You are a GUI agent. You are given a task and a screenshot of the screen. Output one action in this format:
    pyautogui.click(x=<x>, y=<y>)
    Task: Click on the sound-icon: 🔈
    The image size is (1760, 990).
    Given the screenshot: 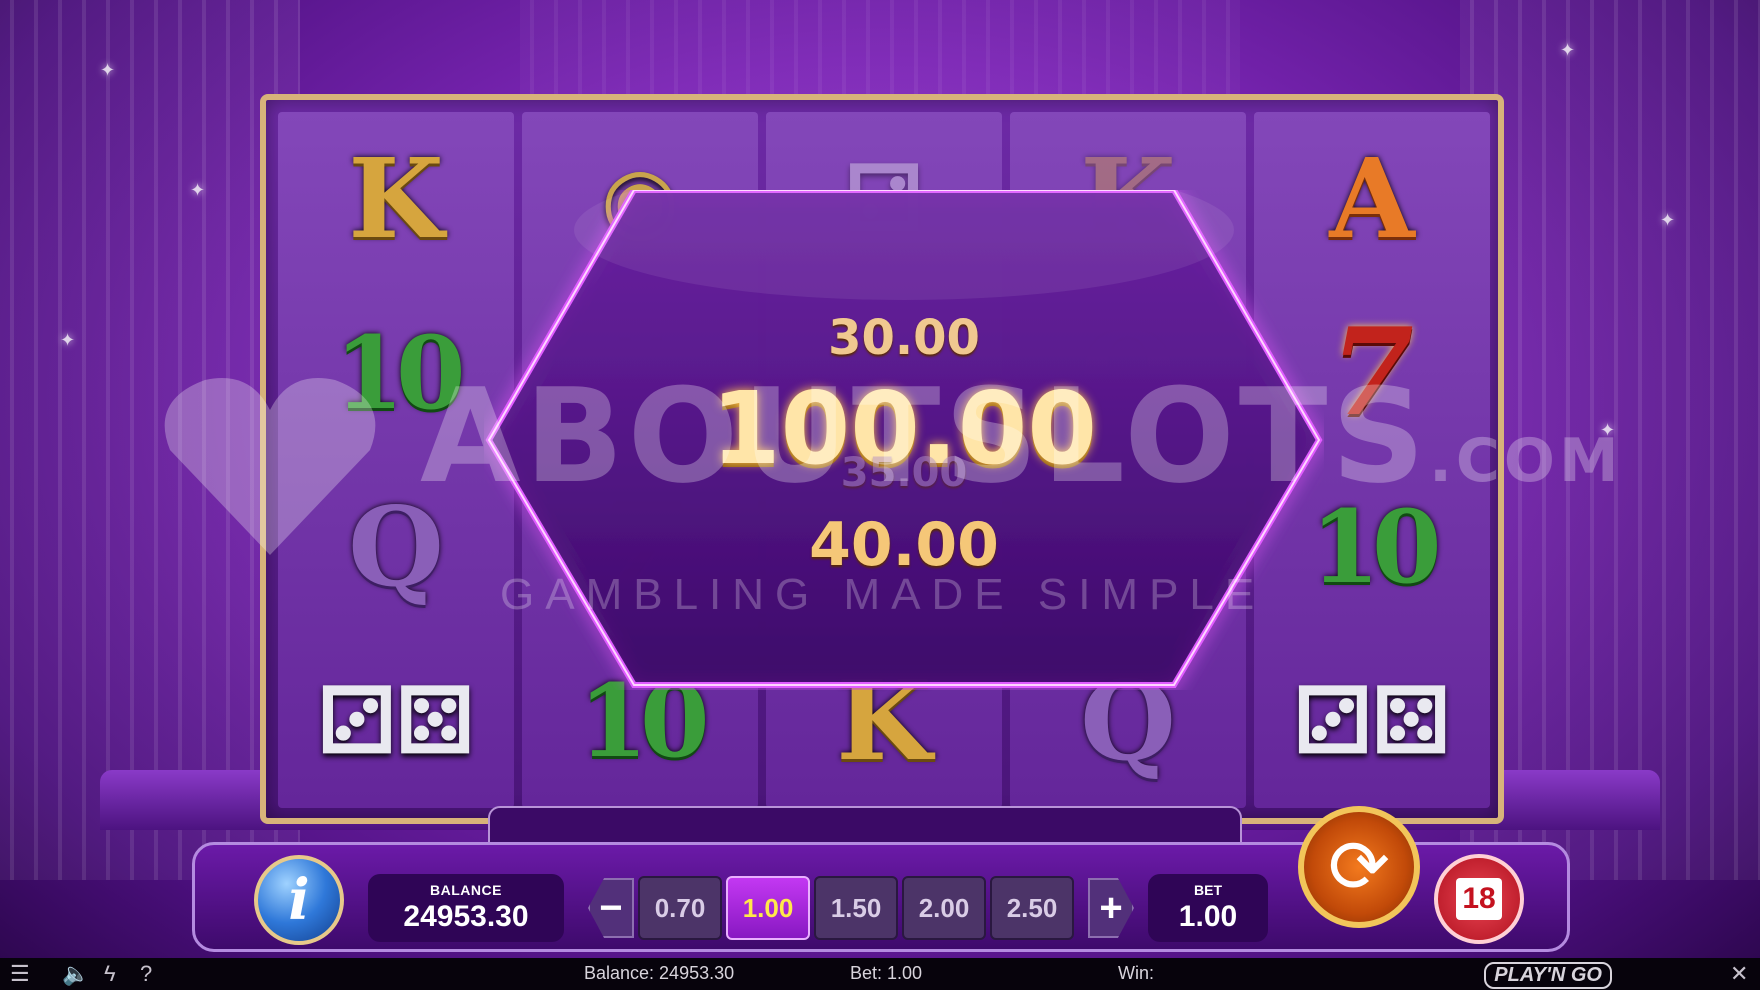 What is the action you would take?
    pyautogui.click(x=75, y=974)
    